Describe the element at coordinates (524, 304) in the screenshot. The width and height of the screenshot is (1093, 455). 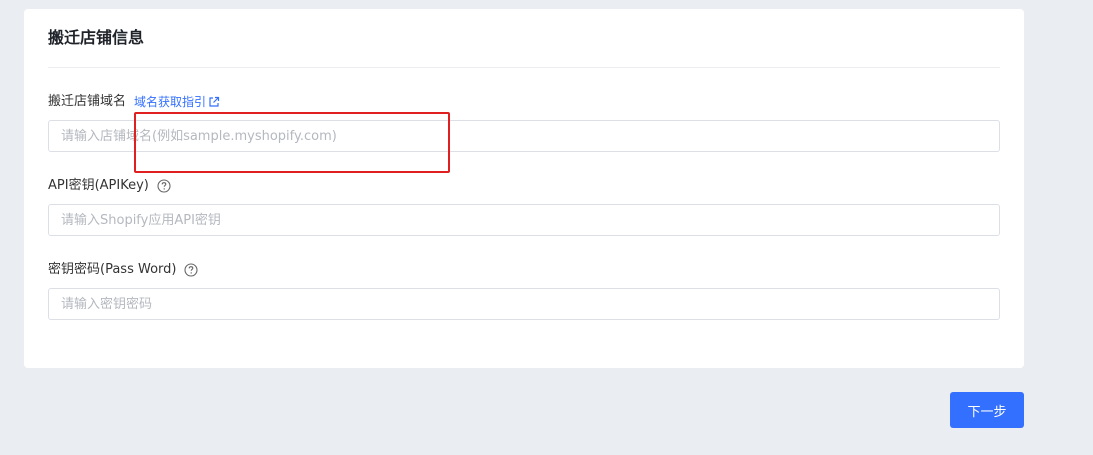
I see `password-input` at that location.